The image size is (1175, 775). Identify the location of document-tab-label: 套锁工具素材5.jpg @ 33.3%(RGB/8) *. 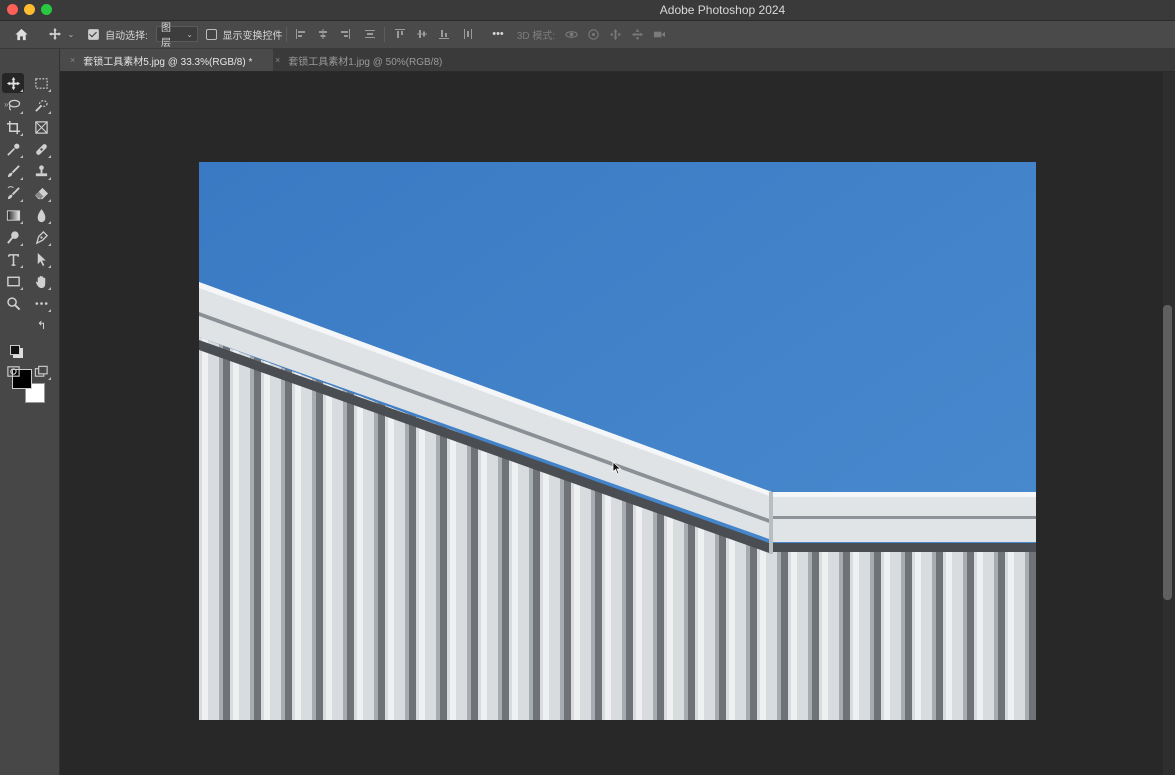
(168, 62).